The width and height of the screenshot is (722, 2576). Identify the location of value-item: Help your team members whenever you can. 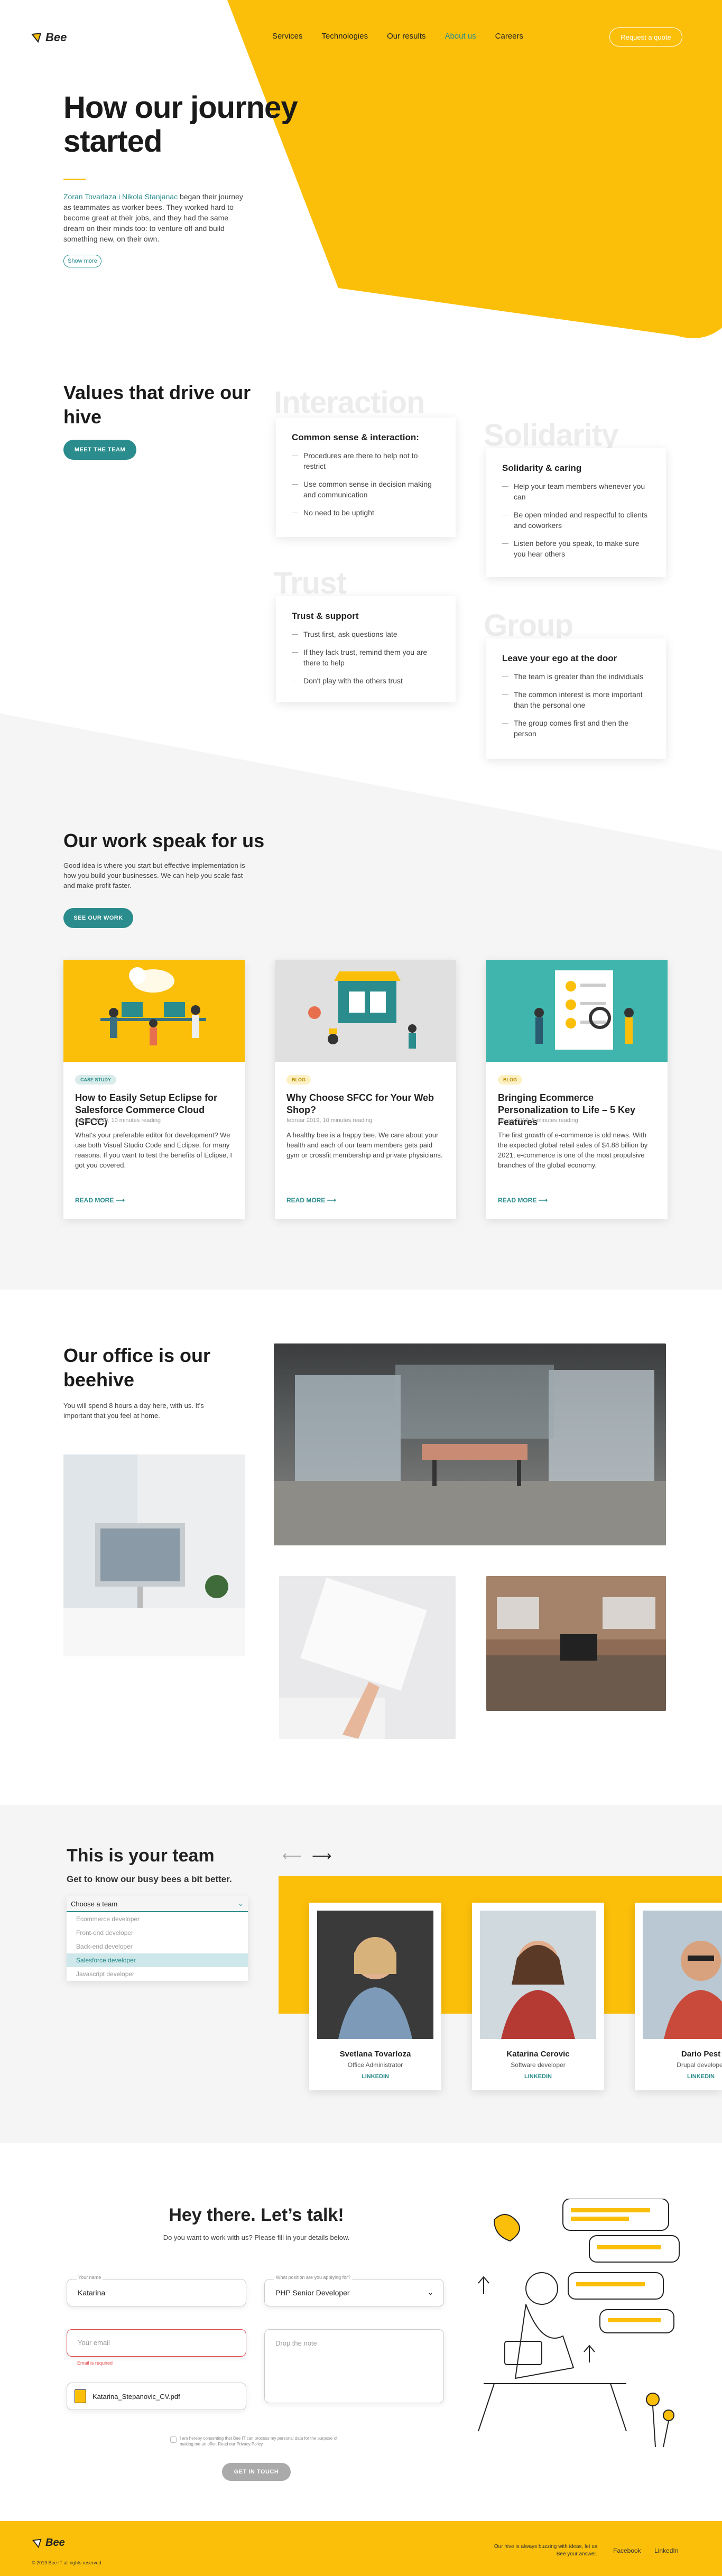
(576, 491).